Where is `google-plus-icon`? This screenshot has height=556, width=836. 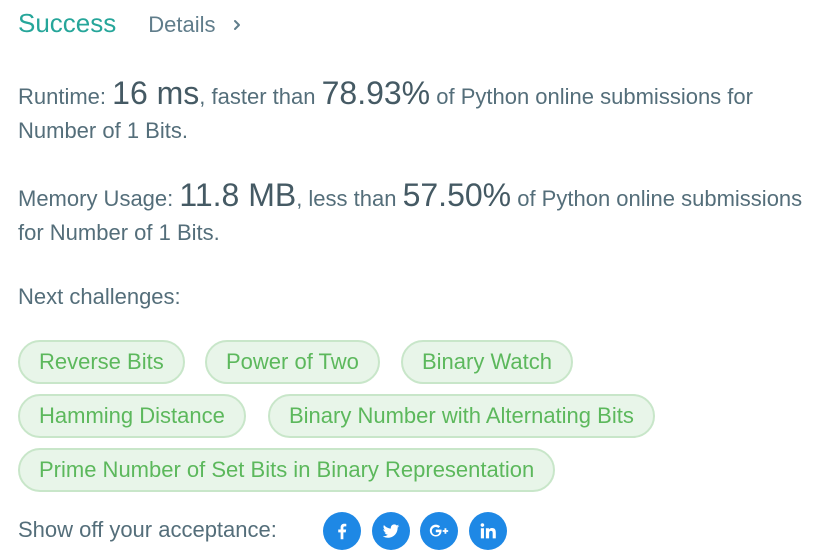 google-plus-icon is located at coordinates (439, 530).